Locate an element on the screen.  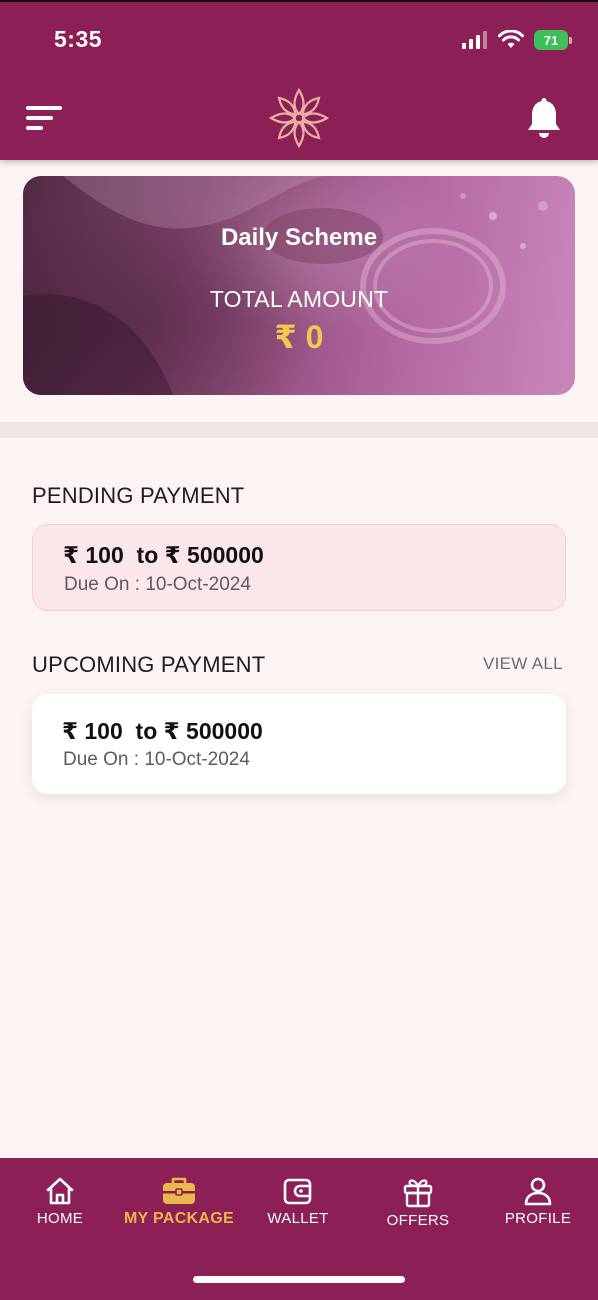
screen-frame-edge is located at coordinates (299, 1).